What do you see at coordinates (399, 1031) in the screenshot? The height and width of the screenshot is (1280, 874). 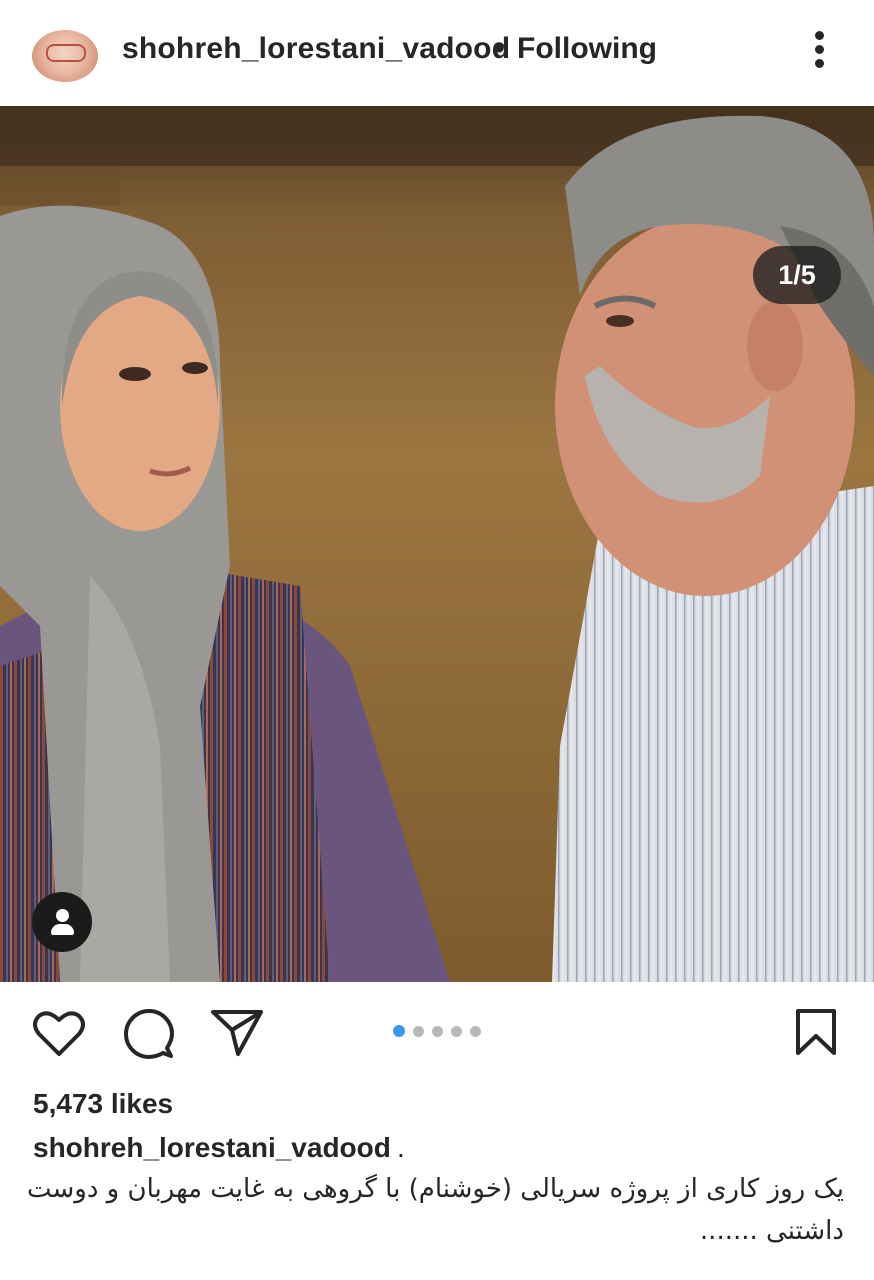 I see `carousel-dot-active` at bounding box center [399, 1031].